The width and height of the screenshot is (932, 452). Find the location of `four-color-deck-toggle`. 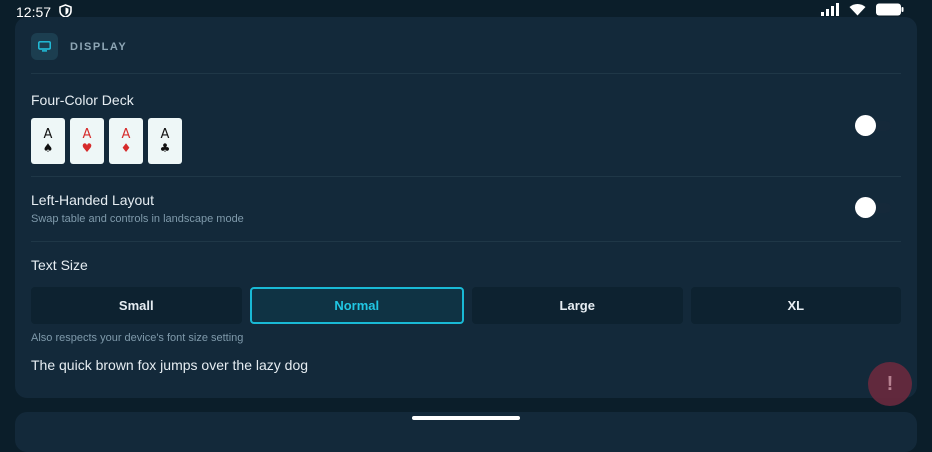

four-color-deck-toggle is located at coordinates (873, 125).